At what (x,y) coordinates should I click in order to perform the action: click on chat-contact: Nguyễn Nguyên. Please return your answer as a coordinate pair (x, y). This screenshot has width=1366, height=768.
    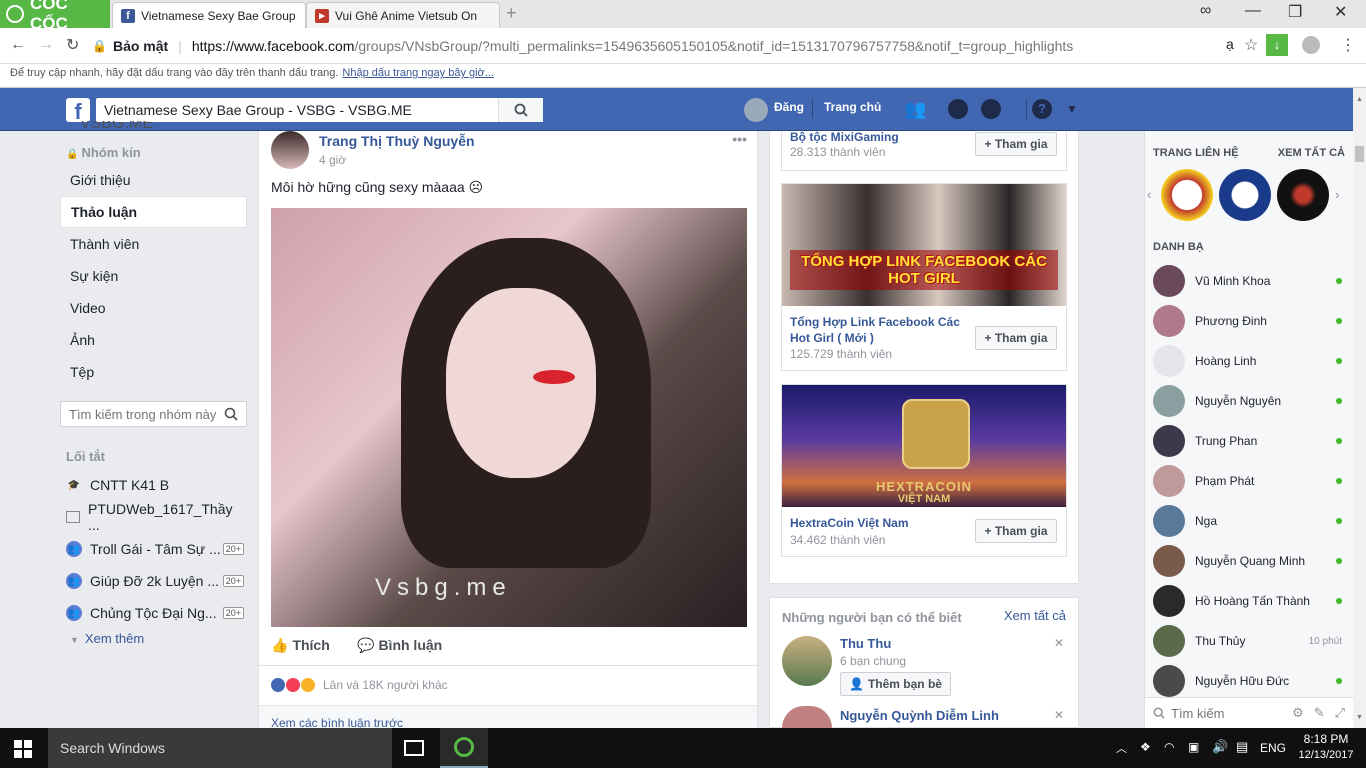
    Looking at the image, I should click on (1250, 401).